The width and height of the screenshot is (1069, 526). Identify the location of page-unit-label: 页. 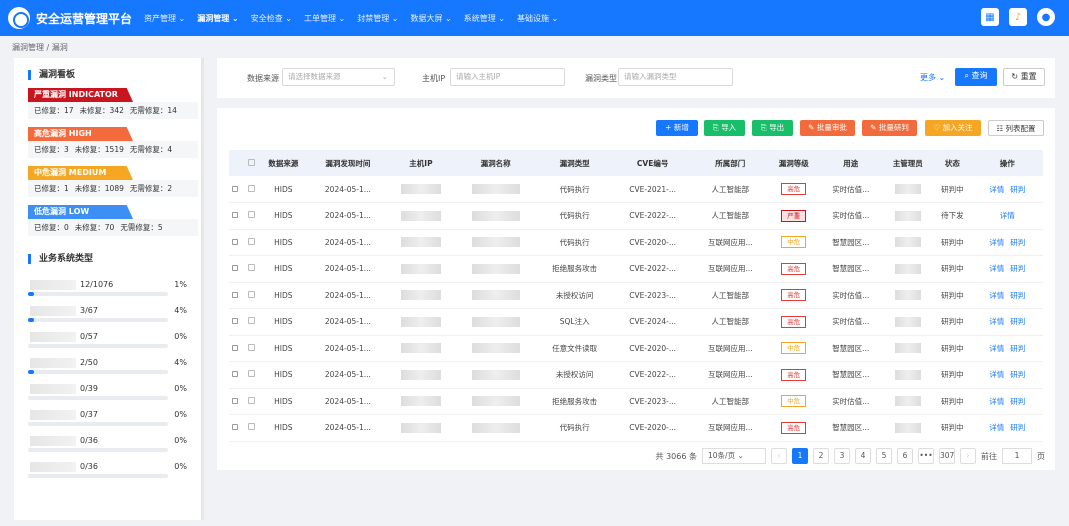
(1041, 456).